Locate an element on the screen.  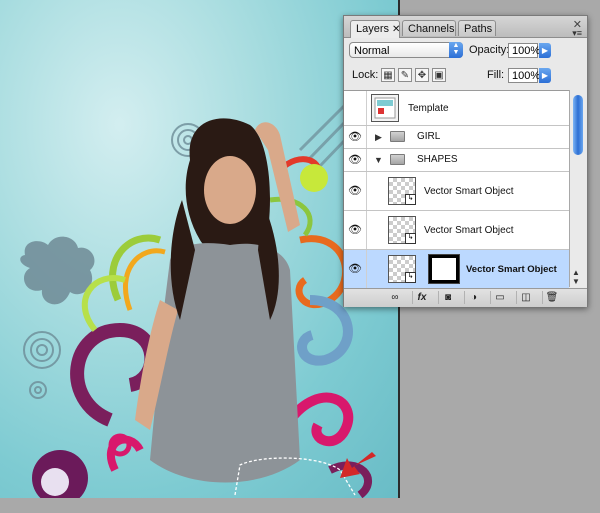
lock-position-icon: ✥ is located at coordinates (422, 75).